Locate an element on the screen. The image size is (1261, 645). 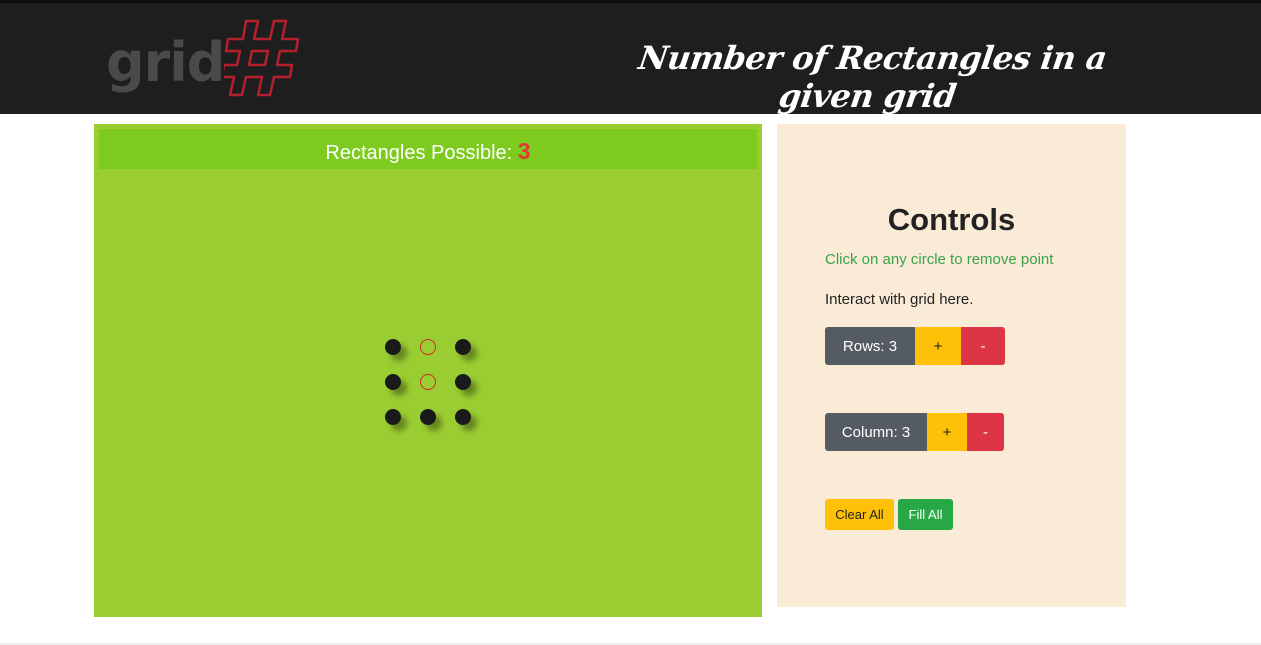
controls-title: Controls is located at coordinates (951, 219).